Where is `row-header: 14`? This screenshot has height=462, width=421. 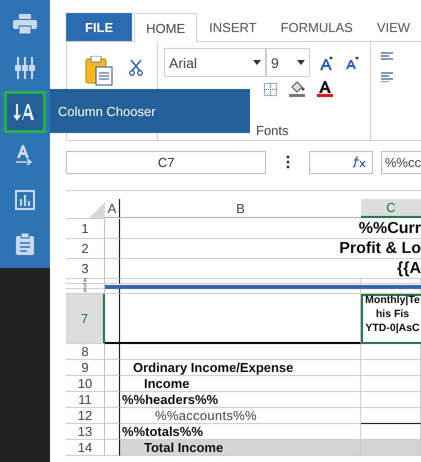 row-header: 14 is located at coordinates (85, 448).